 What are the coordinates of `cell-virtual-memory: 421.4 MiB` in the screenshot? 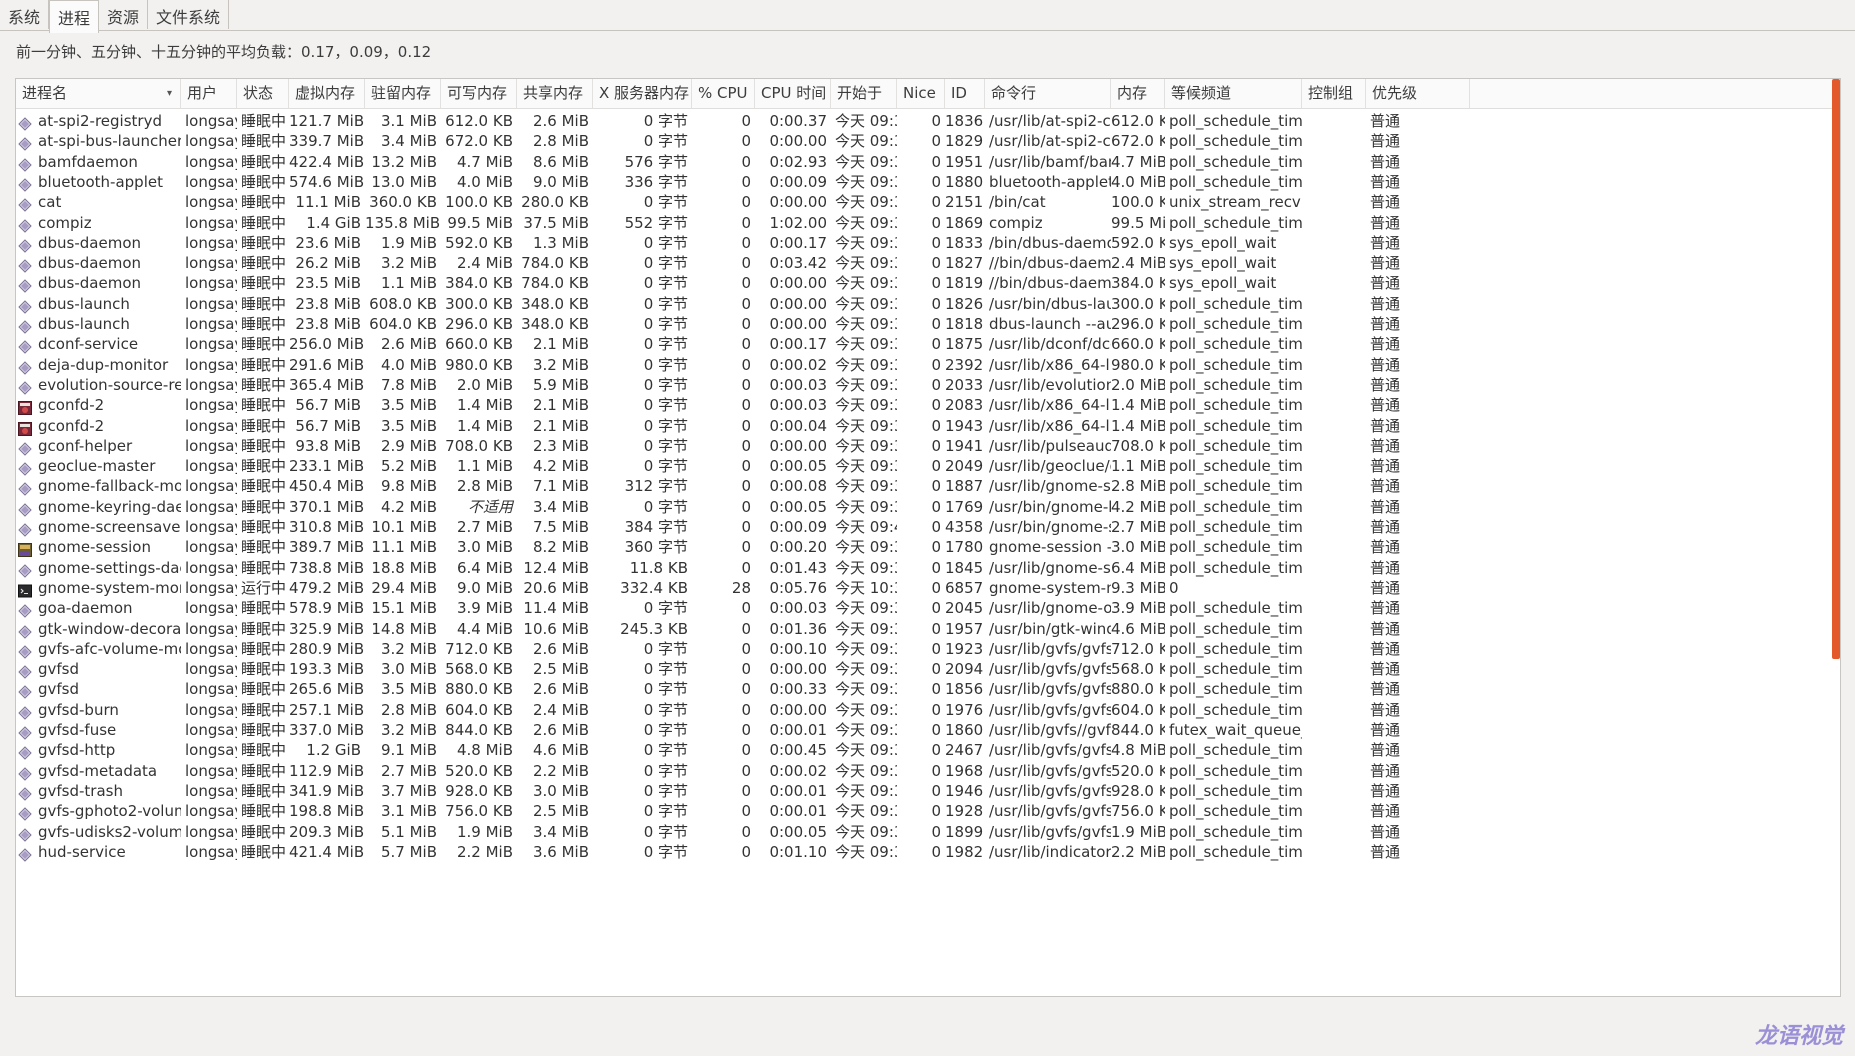 It's located at (327, 851).